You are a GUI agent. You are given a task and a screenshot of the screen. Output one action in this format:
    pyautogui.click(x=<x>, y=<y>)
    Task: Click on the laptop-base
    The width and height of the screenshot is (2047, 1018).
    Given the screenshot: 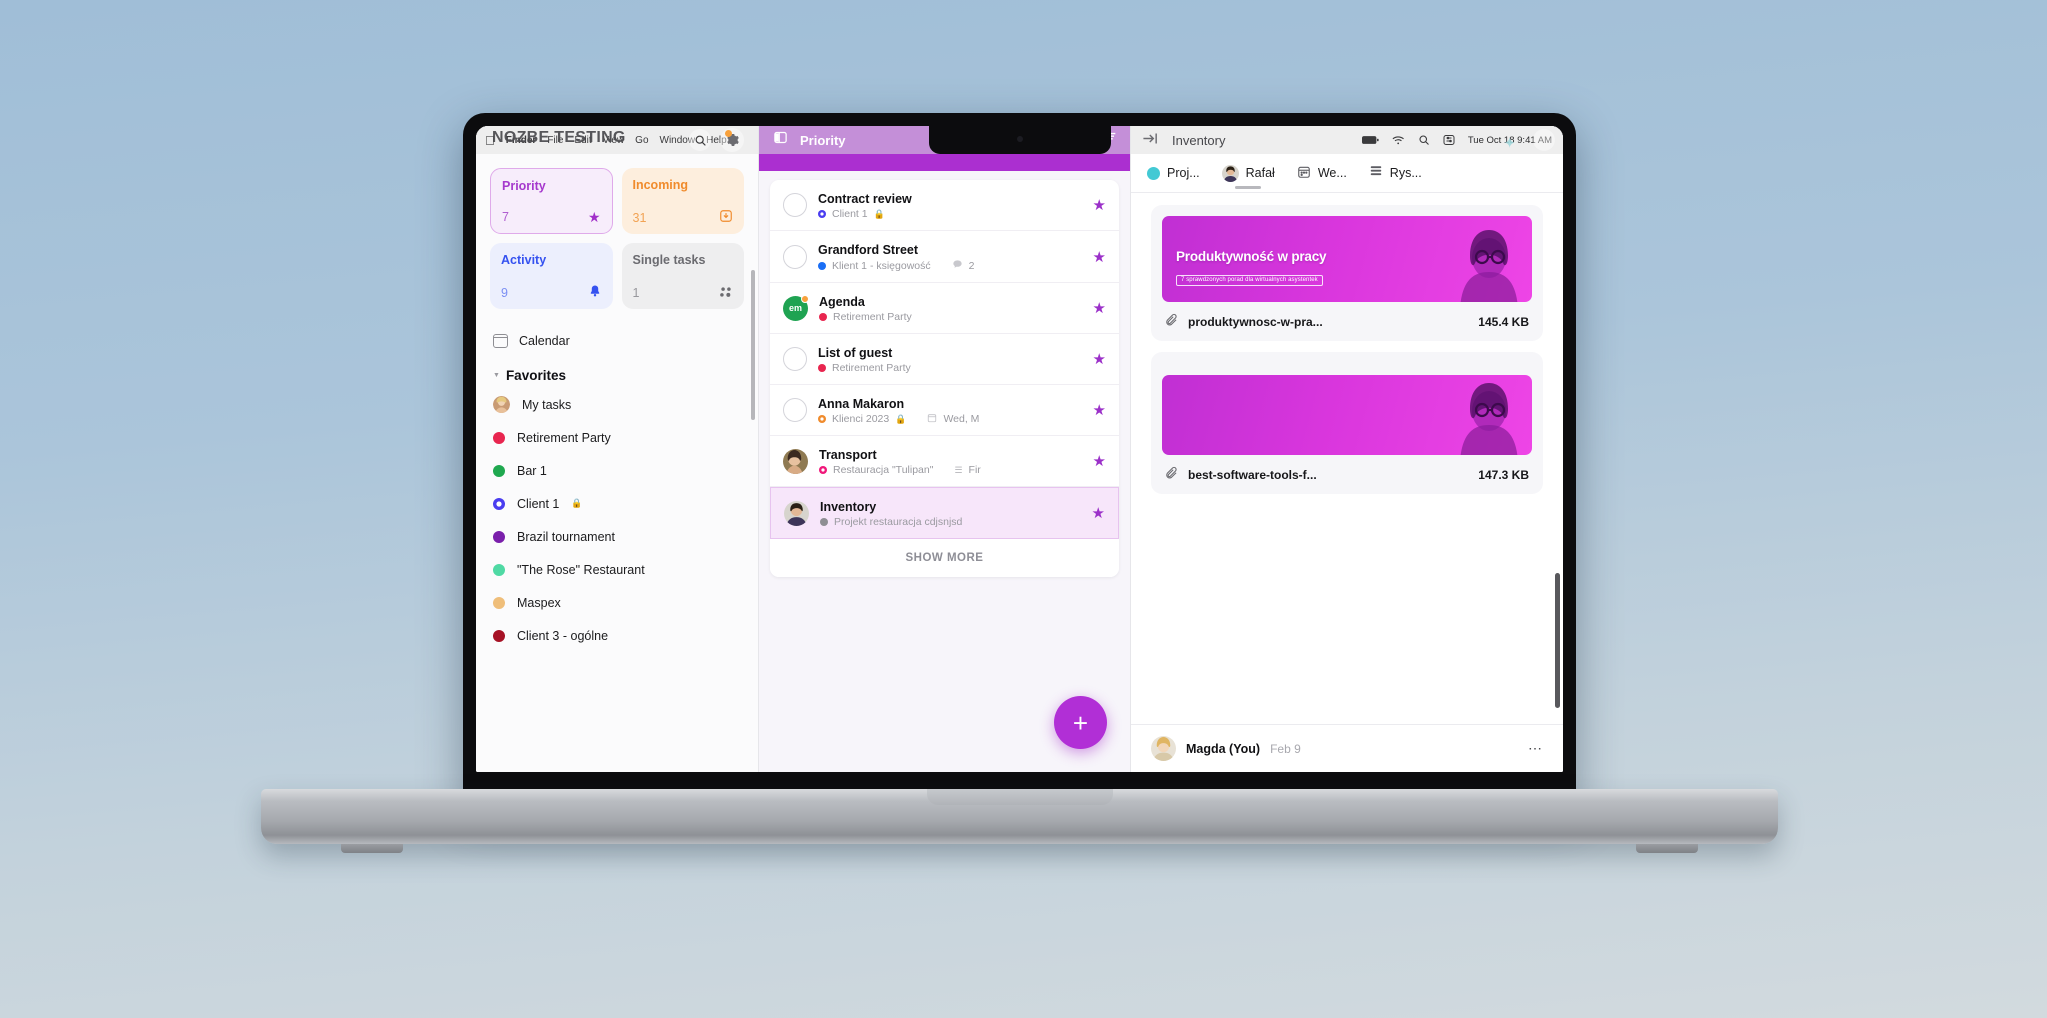 What is the action you would take?
    pyautogui.click(x=1019, y=821)
    